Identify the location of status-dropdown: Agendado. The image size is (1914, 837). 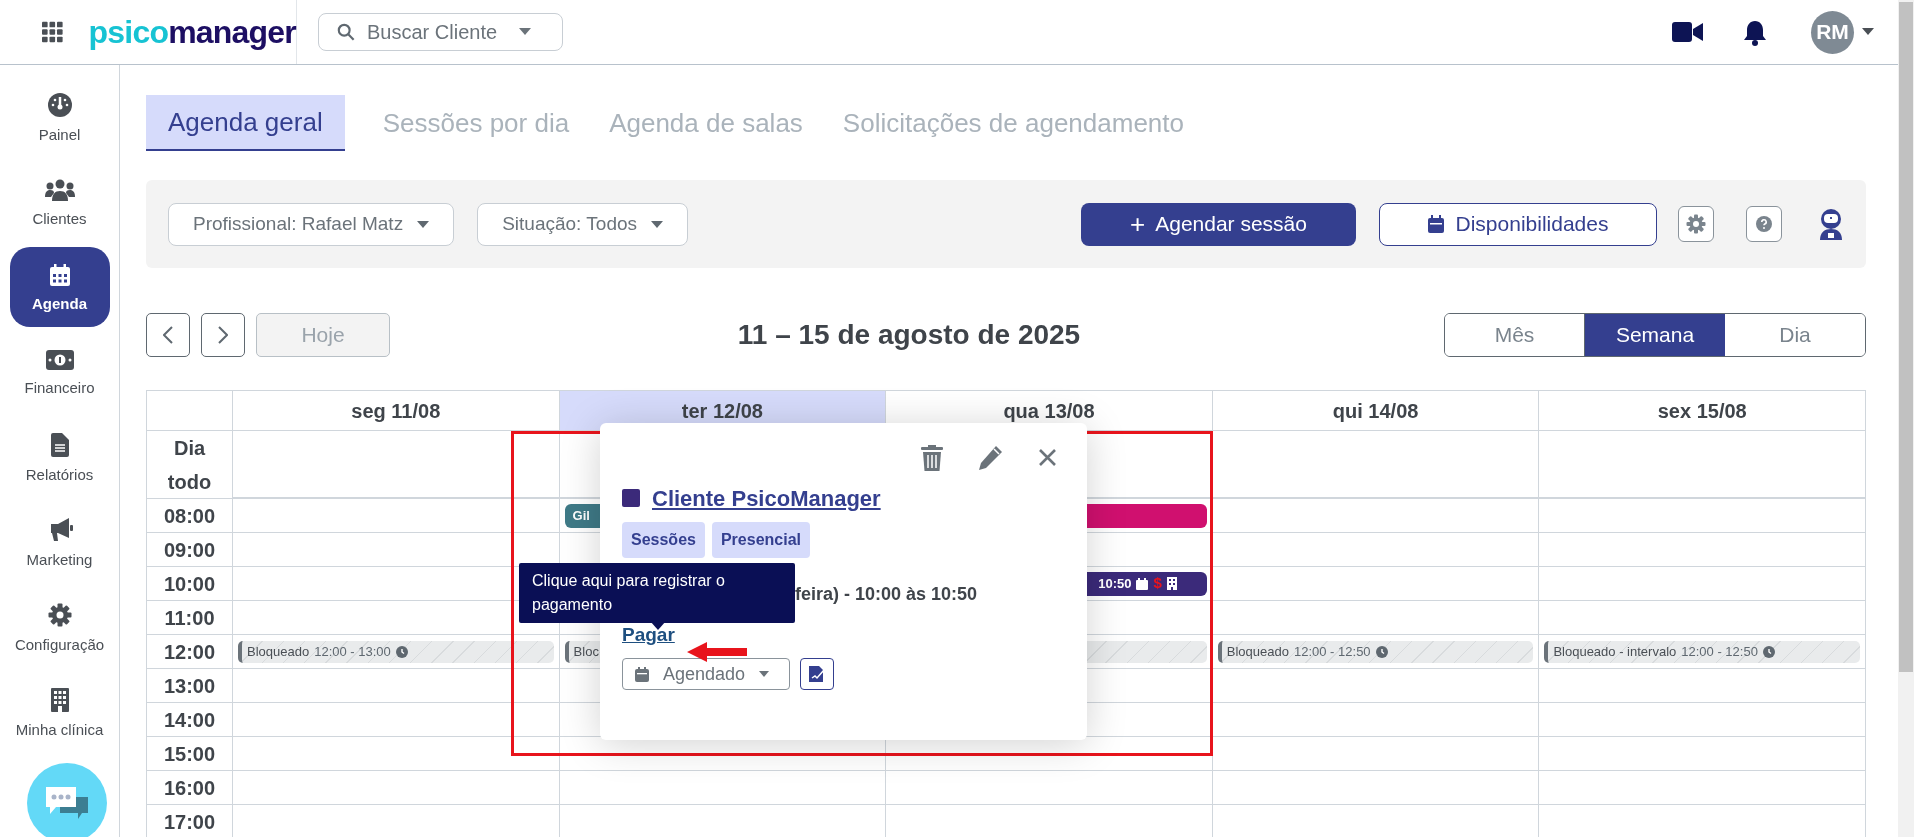
(706, 674).